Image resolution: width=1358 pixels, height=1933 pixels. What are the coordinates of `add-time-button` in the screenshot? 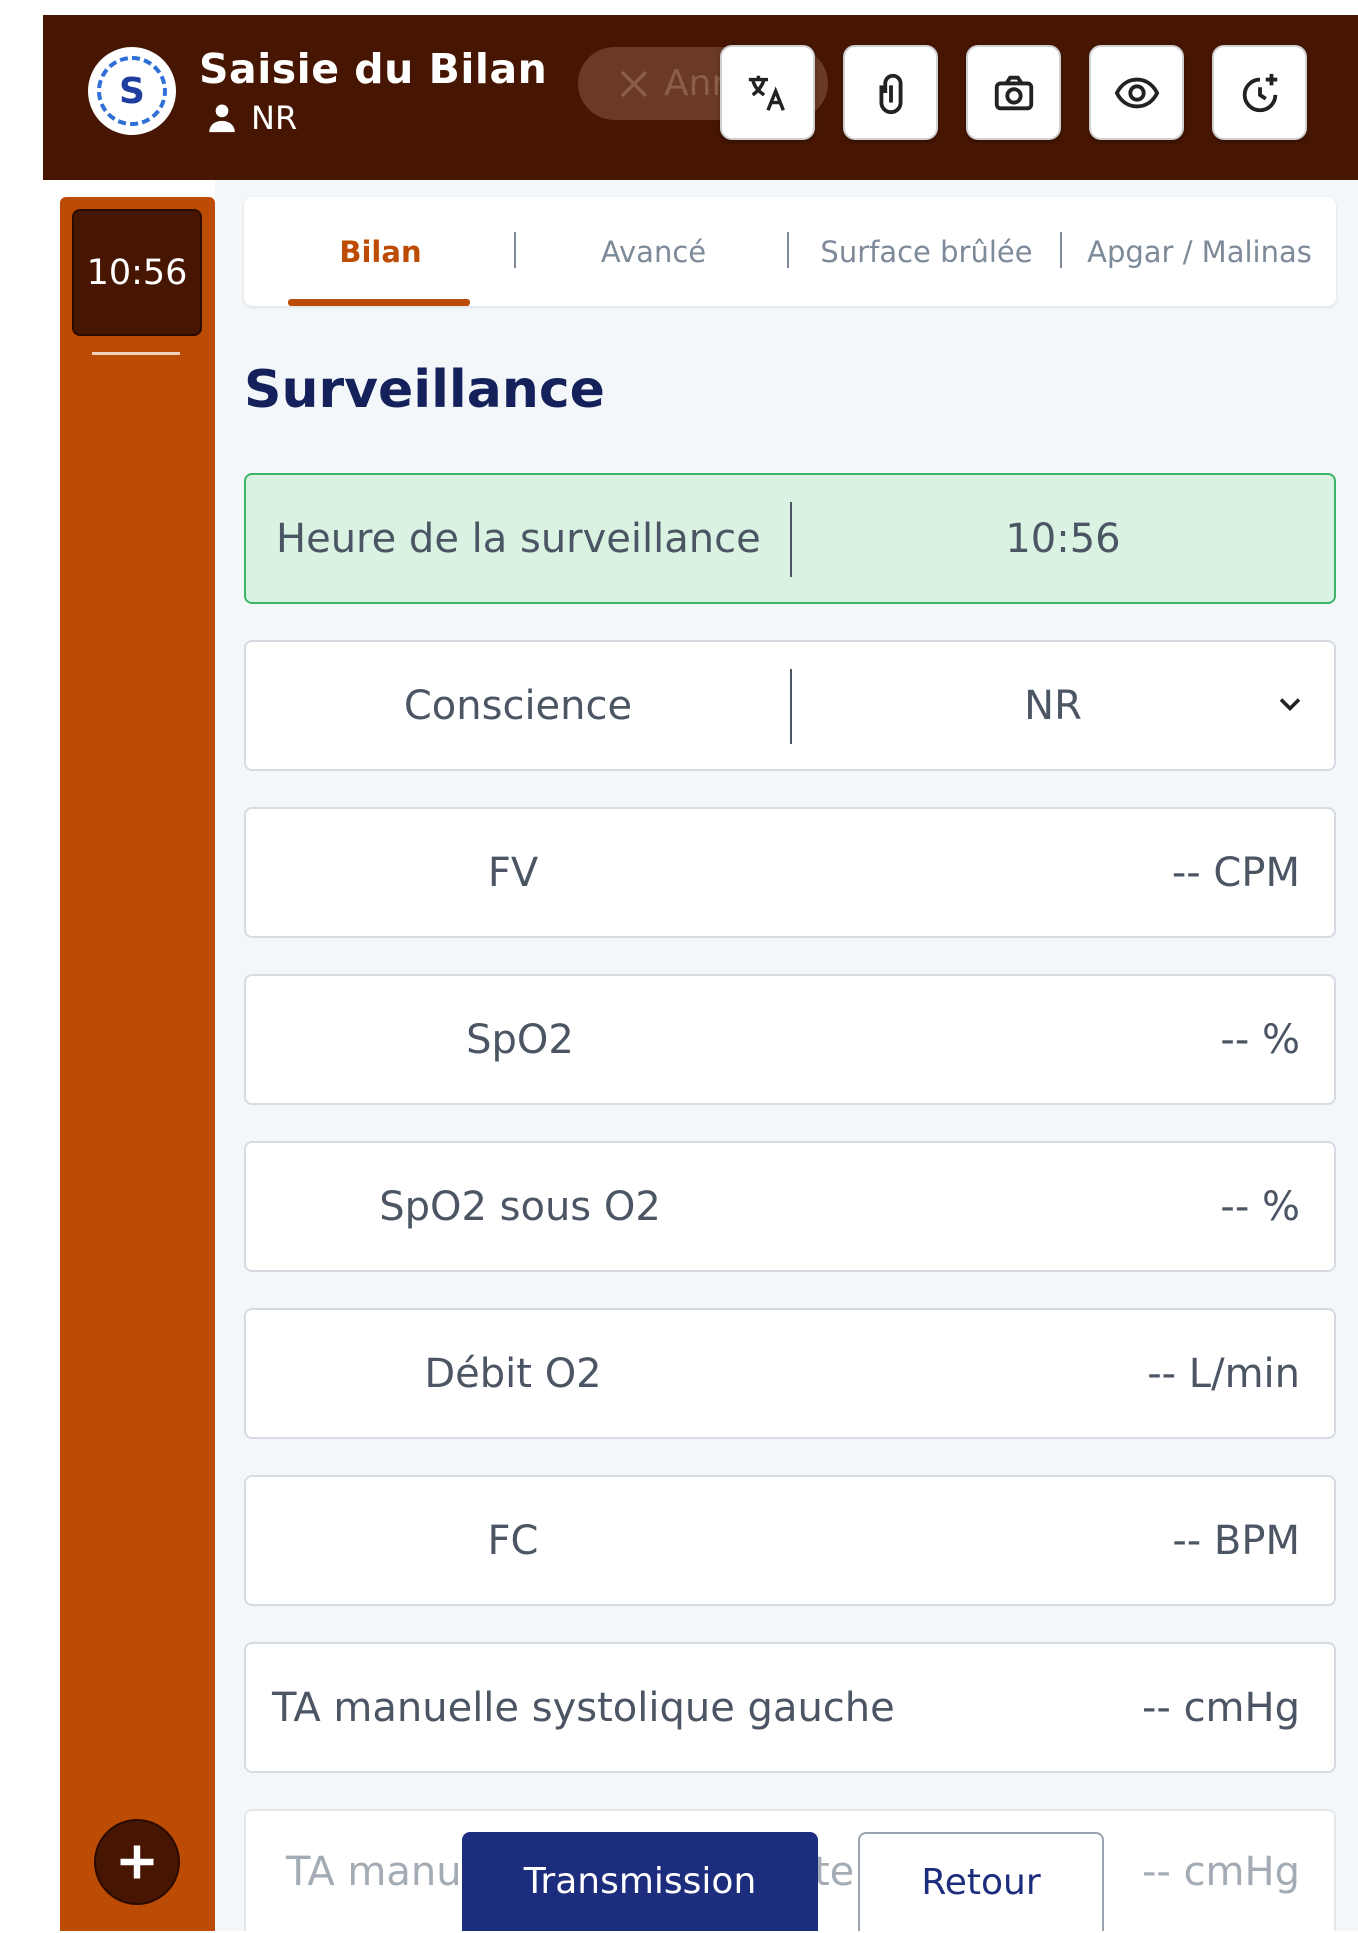 It's located at (1259, 92).